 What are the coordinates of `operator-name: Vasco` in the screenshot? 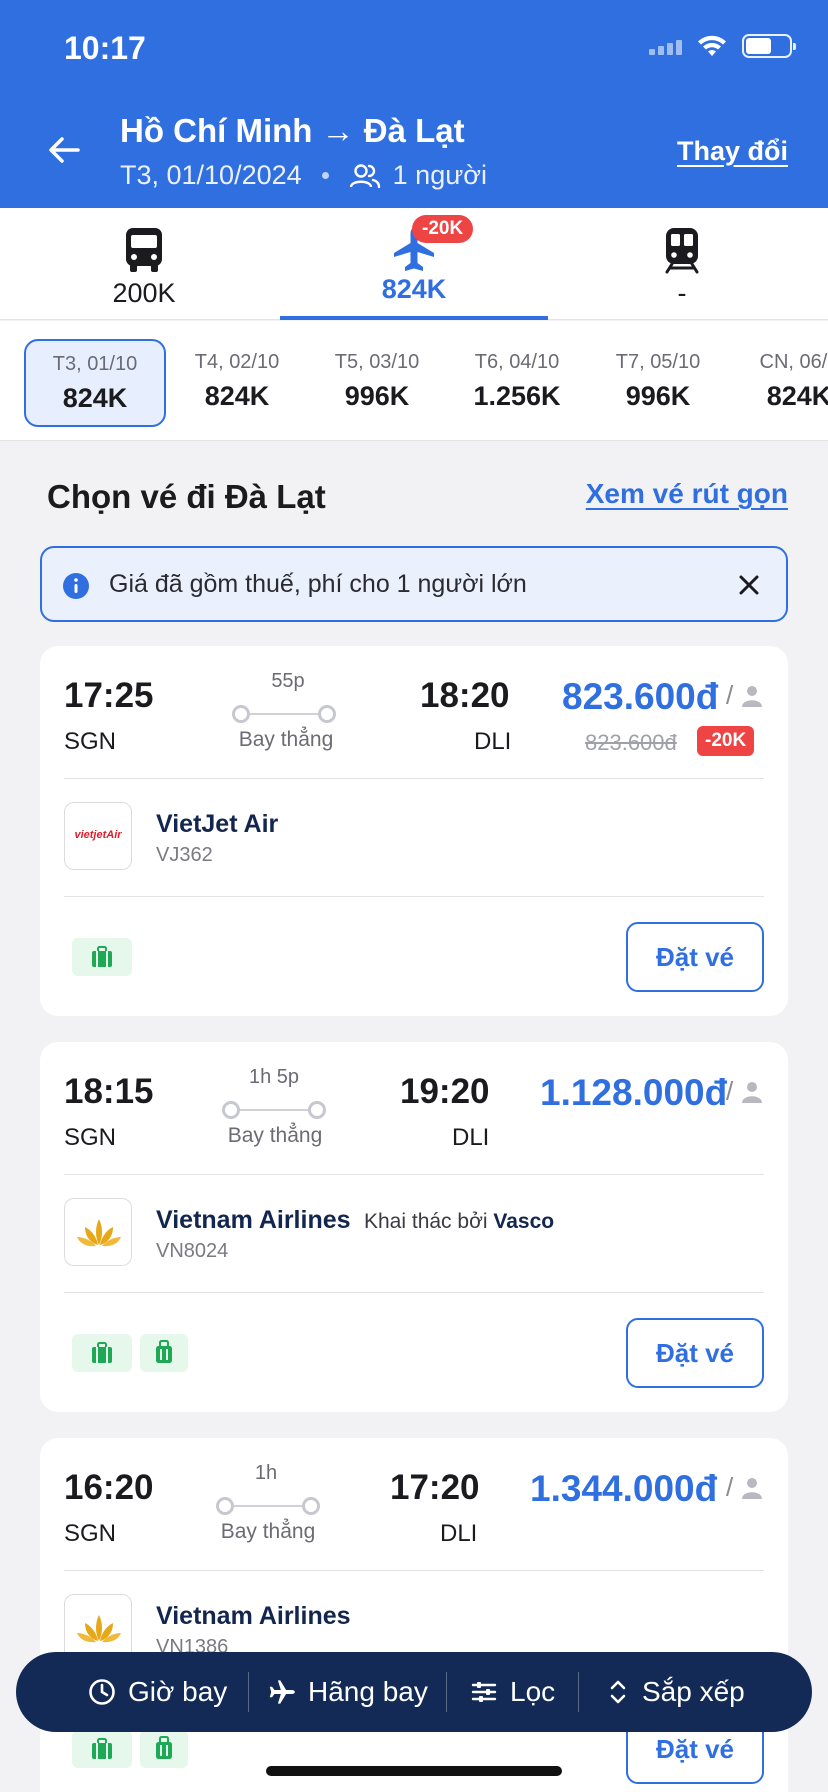 It's located at (524, 1221).